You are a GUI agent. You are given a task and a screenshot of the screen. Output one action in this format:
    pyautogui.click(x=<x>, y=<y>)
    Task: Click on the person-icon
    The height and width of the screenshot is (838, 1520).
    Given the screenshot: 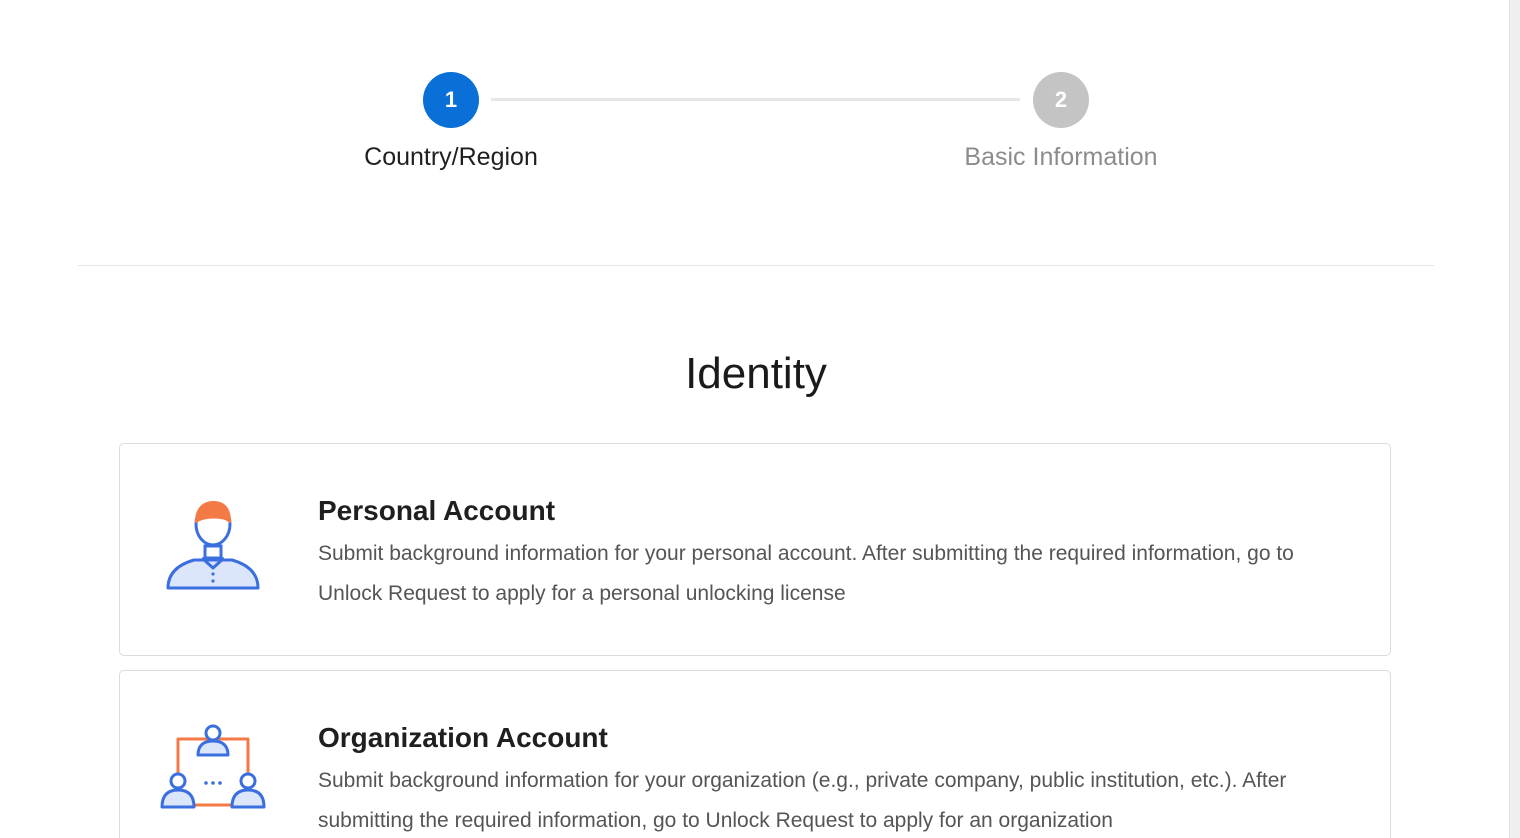 What is the action you would take?
    pyautogui.click(x=213, y=544)
    